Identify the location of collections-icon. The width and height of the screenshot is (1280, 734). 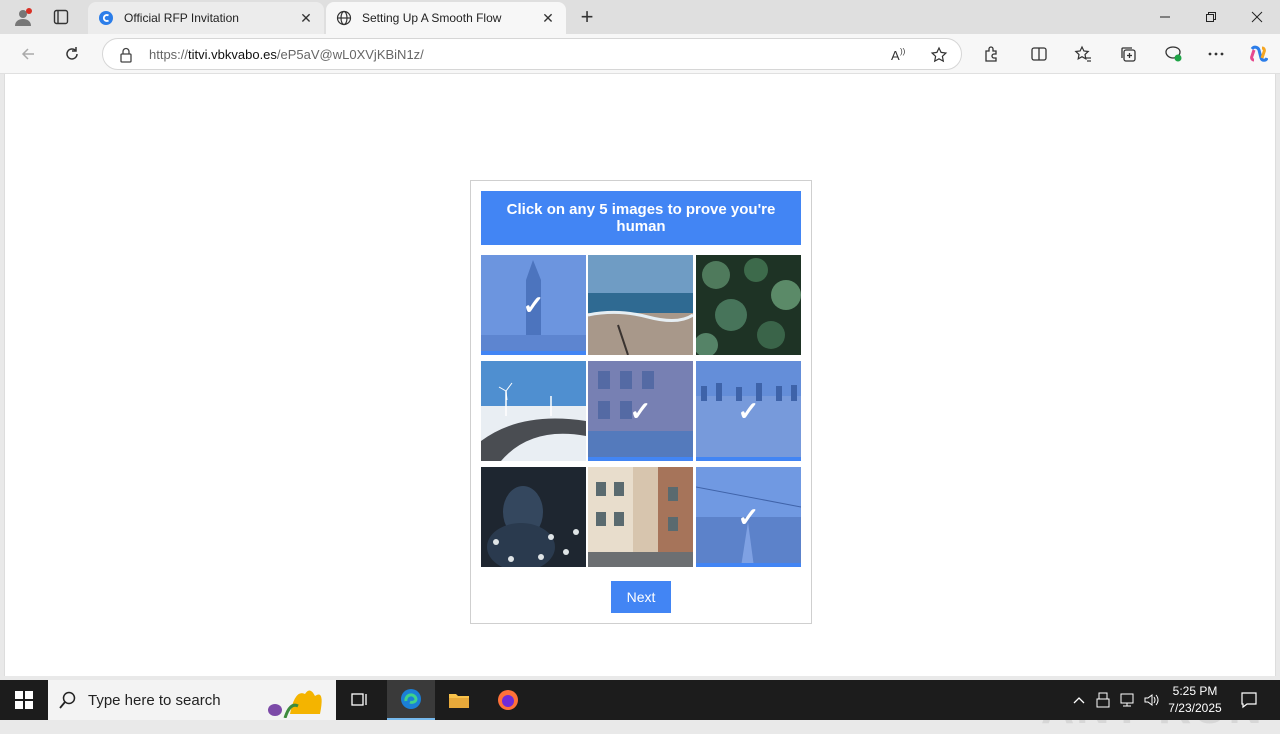
(1128, 54).